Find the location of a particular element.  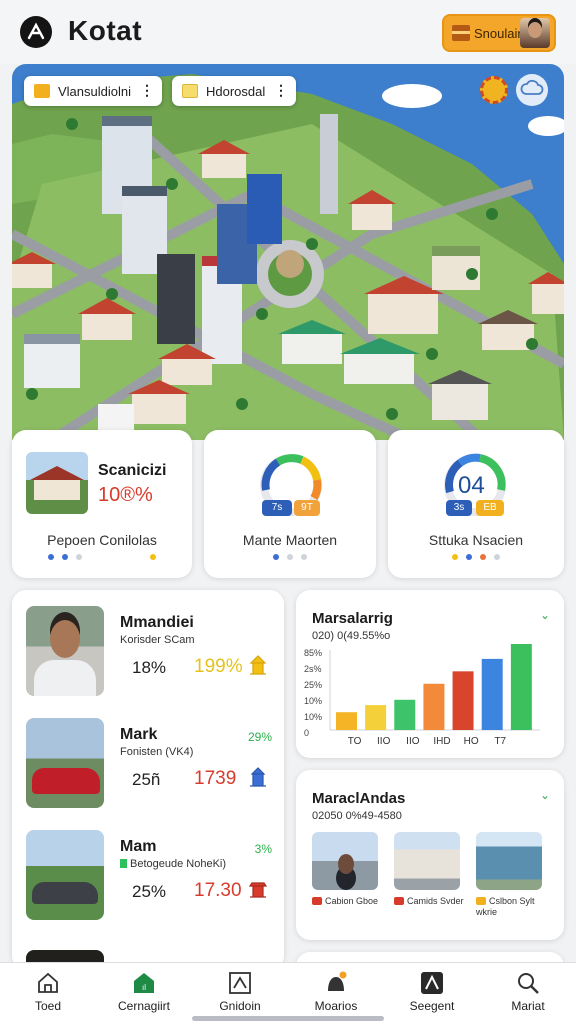

avatar is located at coordinates (535, 33).